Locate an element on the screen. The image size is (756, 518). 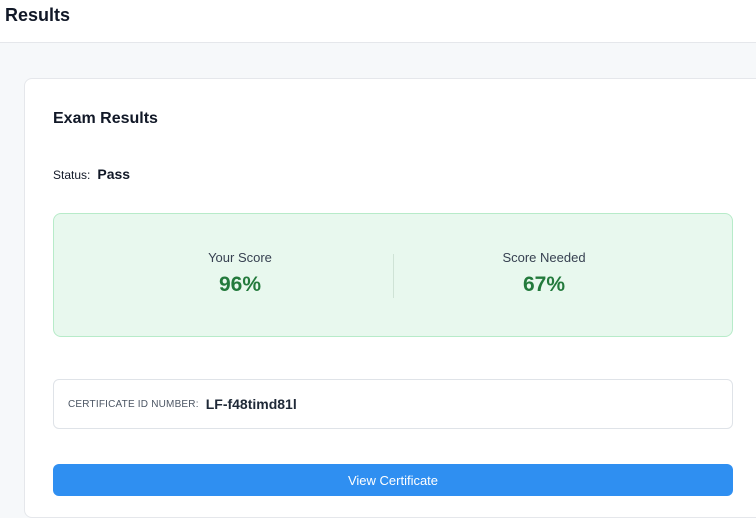
page-title: Results is located at coordinates (38, 15).